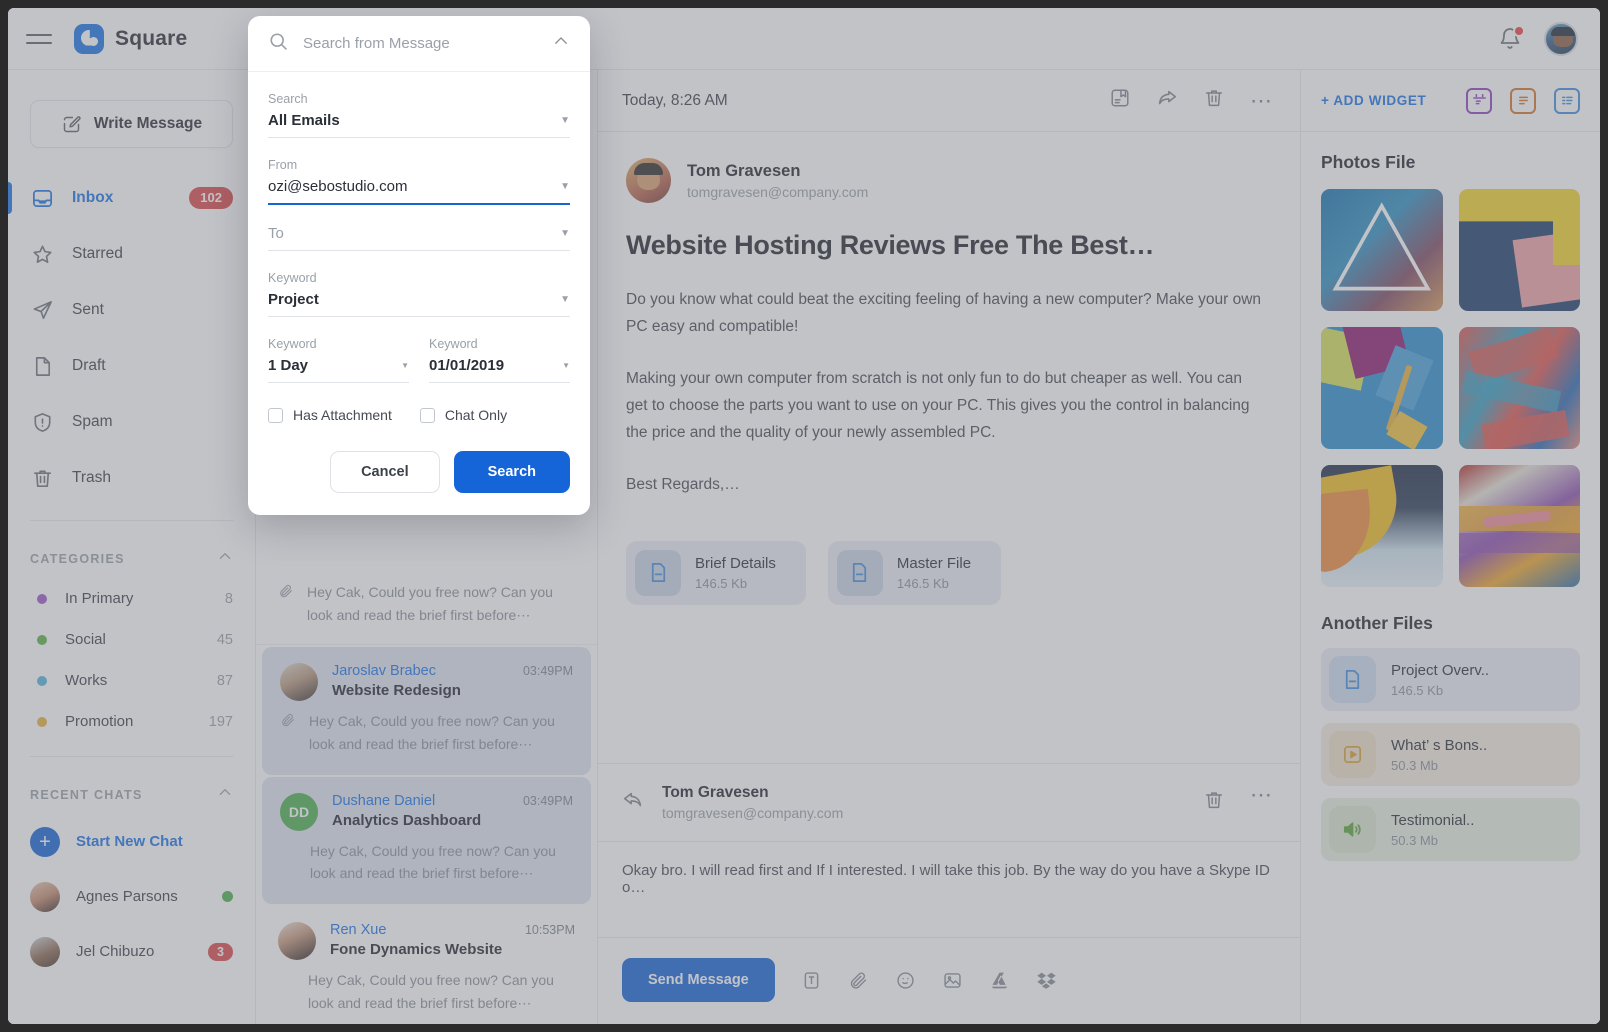 Image resolution: width=1608 pixels, height=1032 pixels. Describe the element at coordinates (698, 980) in the screenshot. I see `send-message-button: Send Message` at that location.